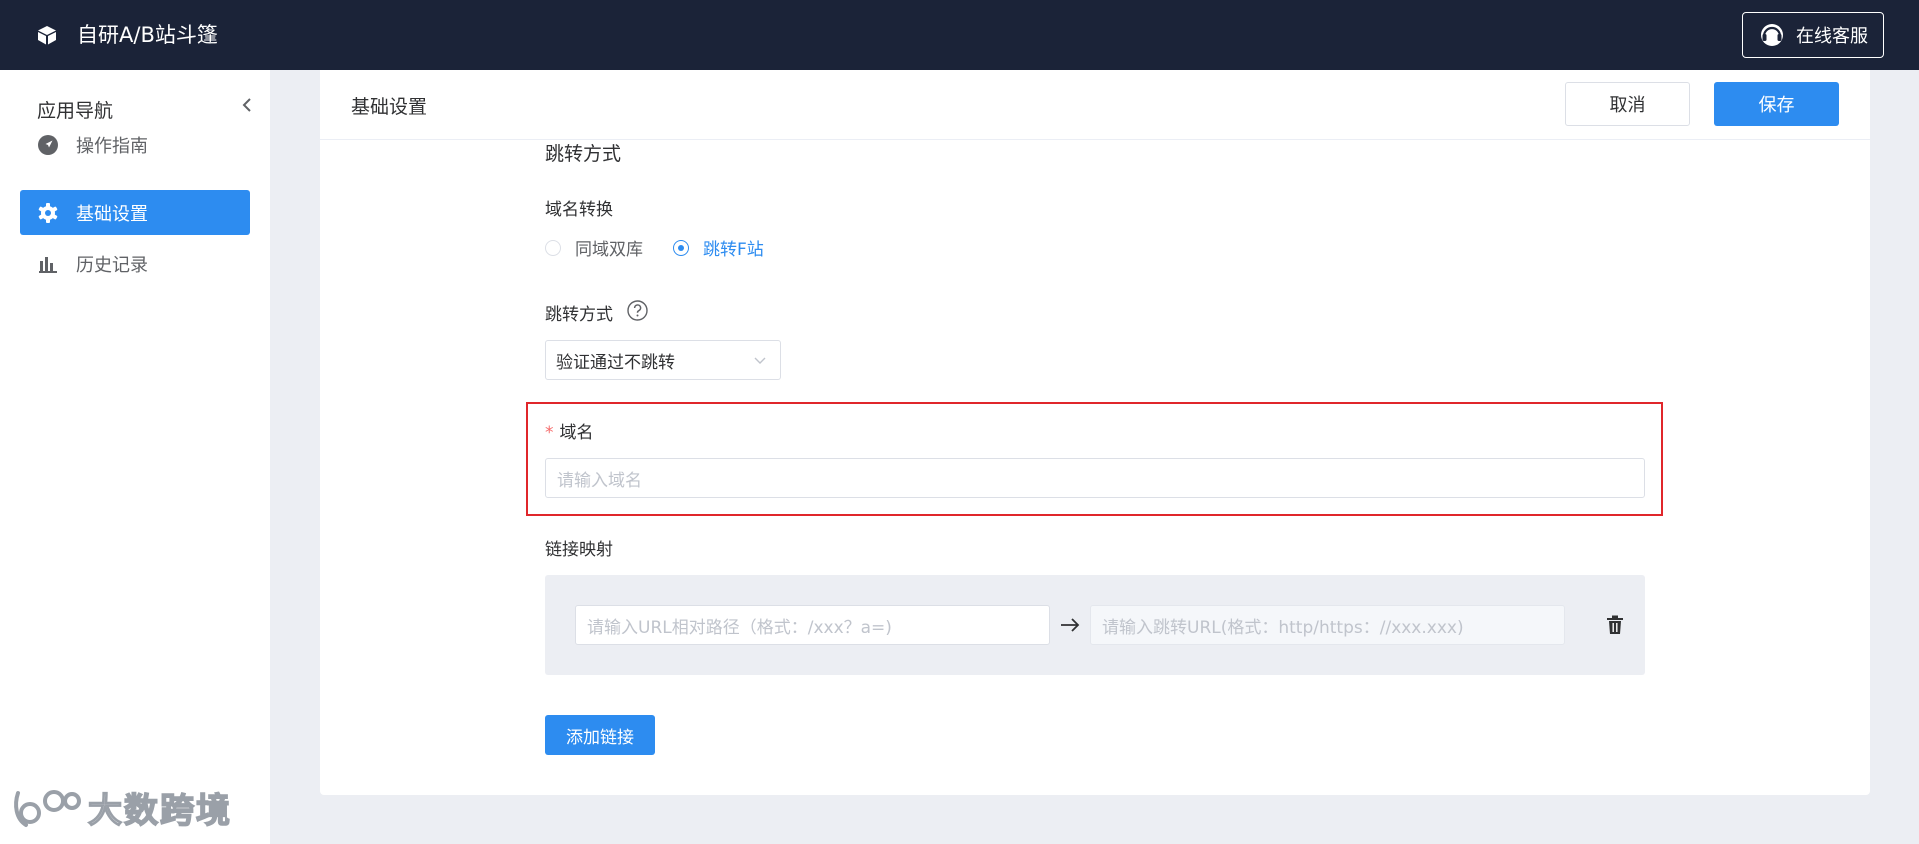 This screenshot has height=844, width=1919. What do you see at coordinates (159, 811) in the screenshot?
I see `watermark-text: 大数跨境` at bounding box center [159, 811].